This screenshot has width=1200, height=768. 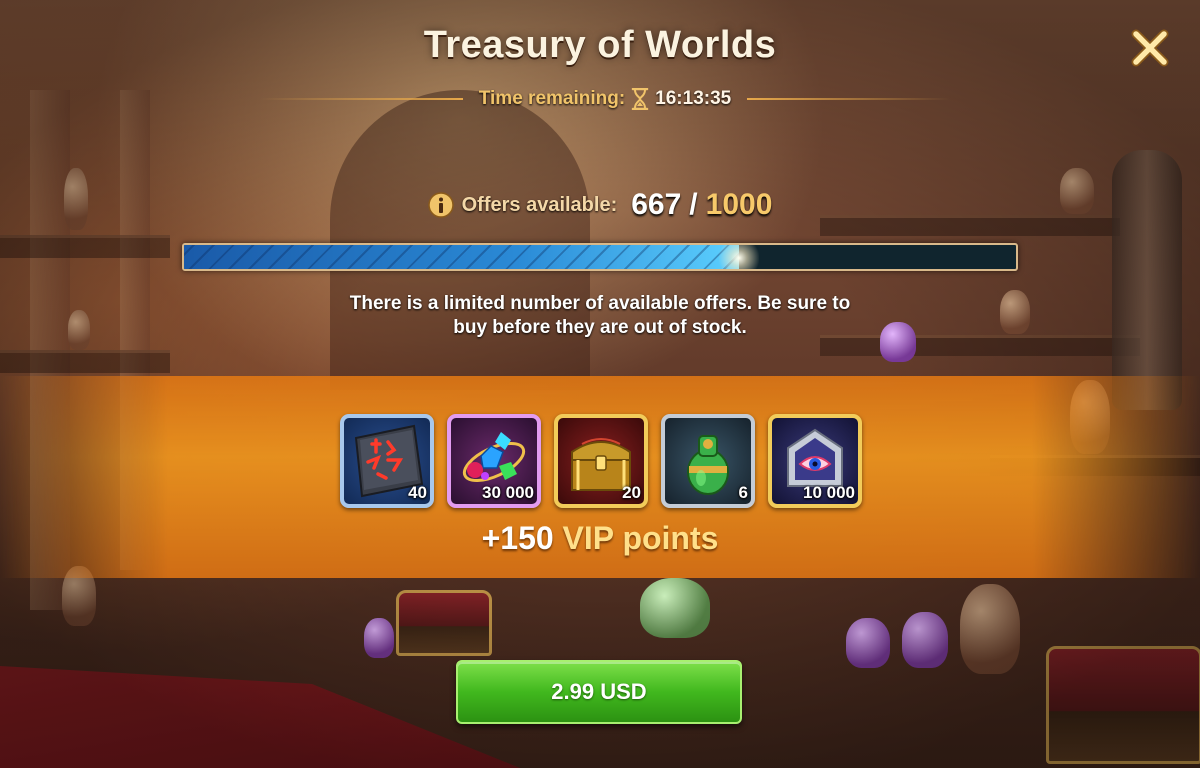 What do you see at coordinates (738, 257) in the screenshot?
I see `progress-glow` at bounding box center [738, 257].